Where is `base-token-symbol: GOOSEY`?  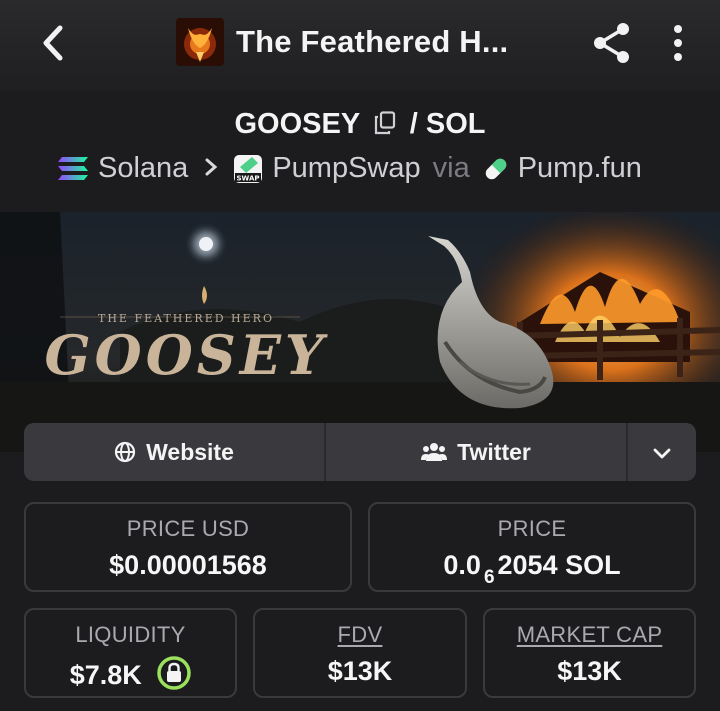 base-token-symbol: GOOSEY is located at coordinates (297, 124).